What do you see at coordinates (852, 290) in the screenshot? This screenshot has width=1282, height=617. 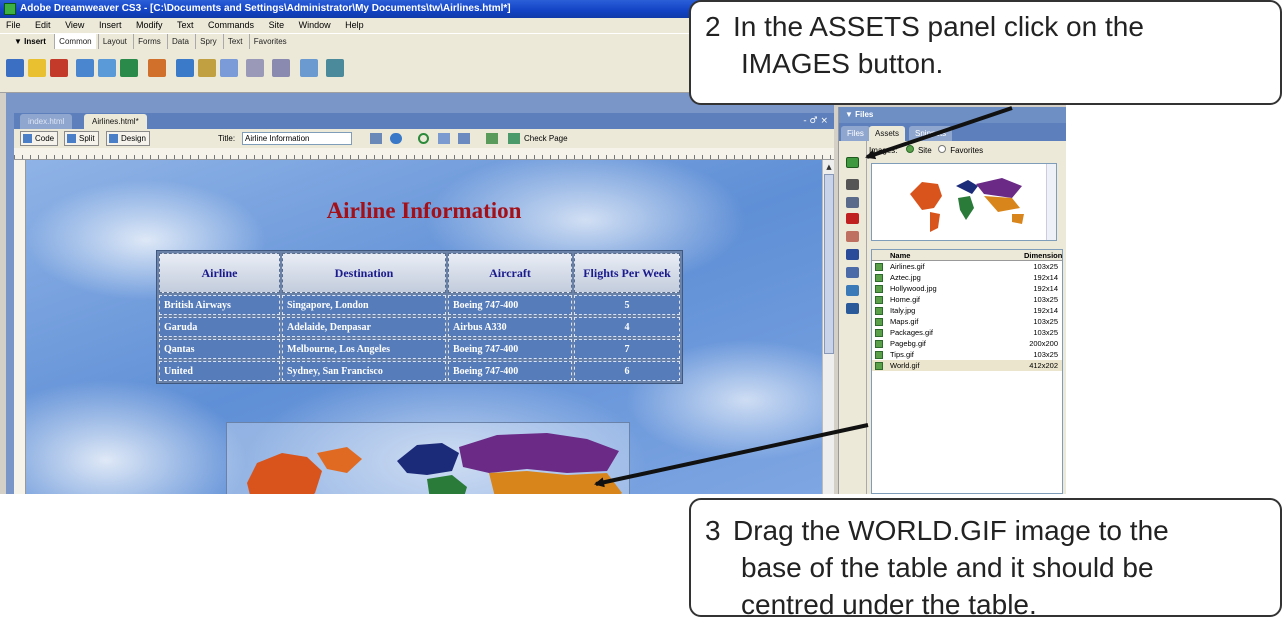 I see `templates-asset-icon` at bounding box center [852, 290].